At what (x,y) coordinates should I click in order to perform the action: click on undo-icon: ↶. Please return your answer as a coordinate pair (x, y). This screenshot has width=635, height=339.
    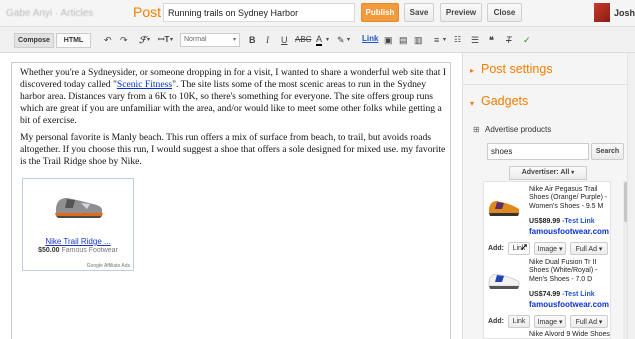
    Looking at the image, I should click on (108, 40).